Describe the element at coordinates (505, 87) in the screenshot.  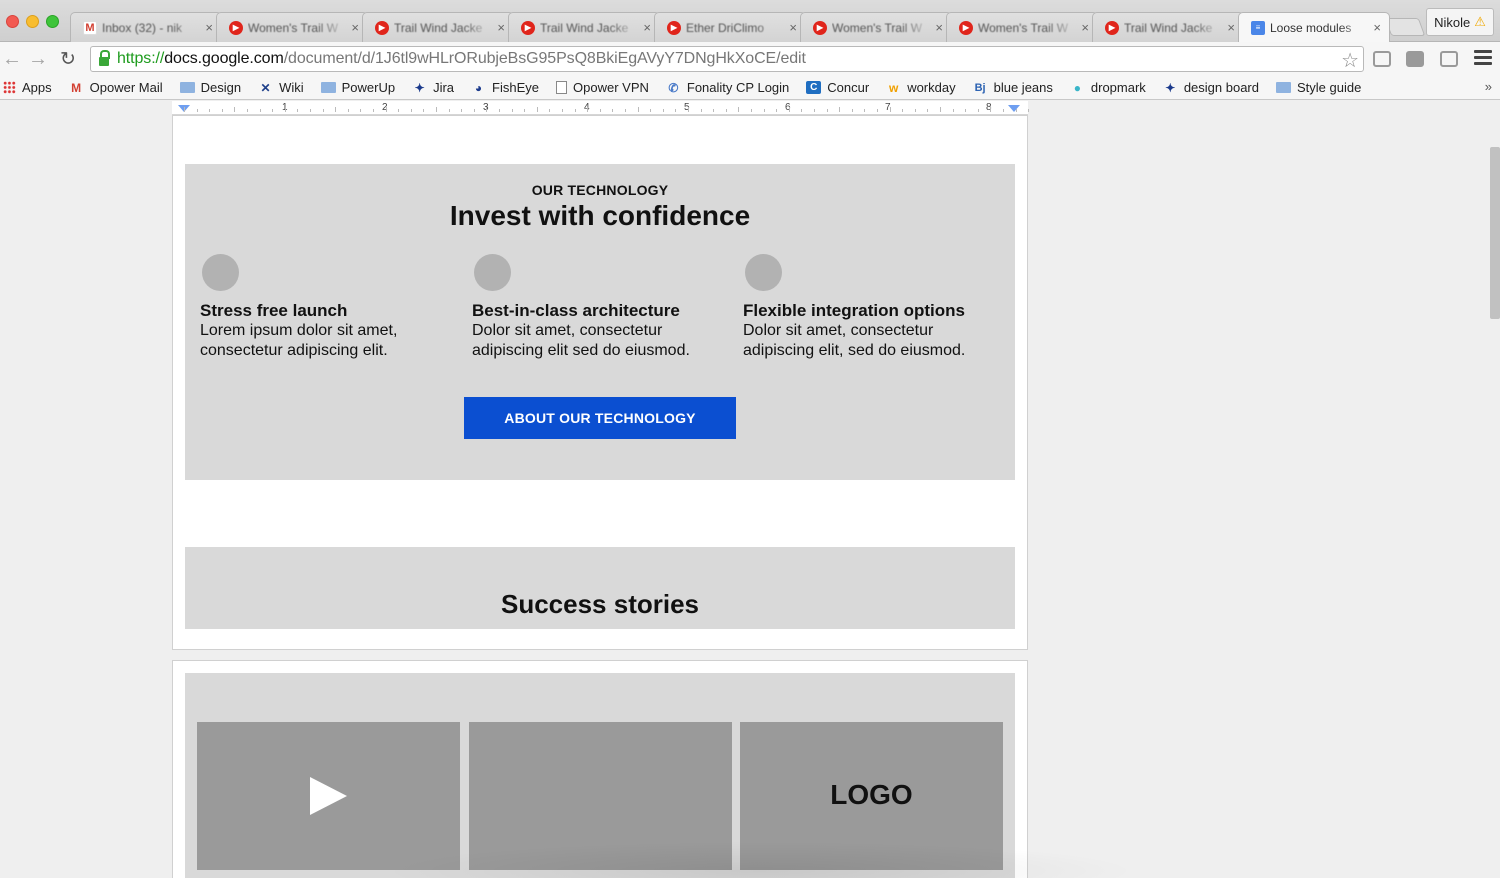
I see `bookmark-fisheye: ◕ FishEye` at that location.